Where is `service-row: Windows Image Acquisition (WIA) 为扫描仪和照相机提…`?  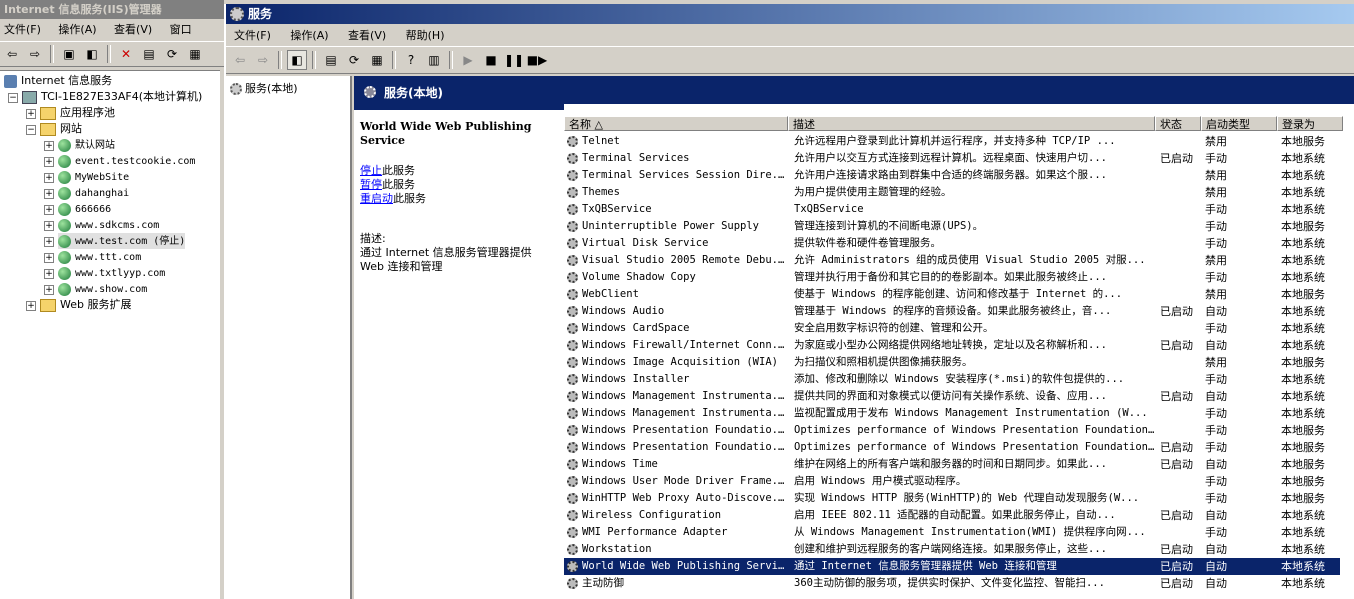 service-row: Windows Image Acquisition (WIA) 为扫描仪和照相机提… is located at coordinates (952, 362).